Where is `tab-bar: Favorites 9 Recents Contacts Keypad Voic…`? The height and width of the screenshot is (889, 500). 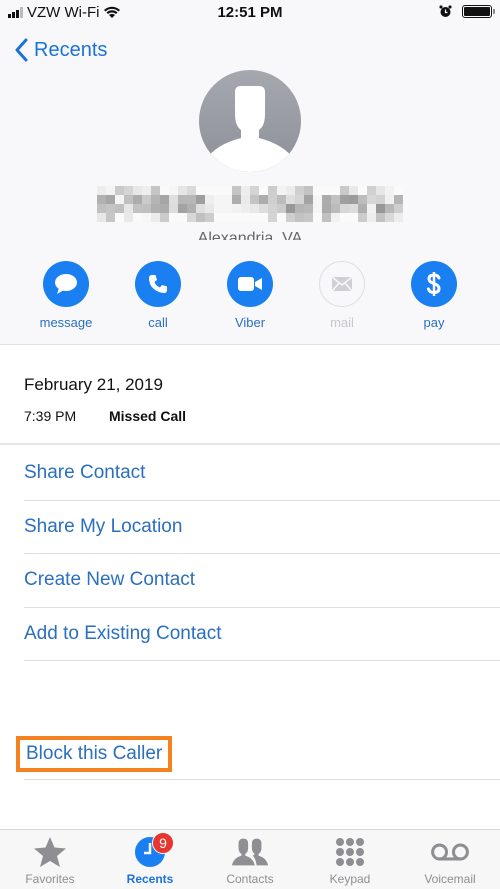 tab-bar: Favorites 9 Recents Contacts Keypad Voic… is located at coordinates (250, 859).